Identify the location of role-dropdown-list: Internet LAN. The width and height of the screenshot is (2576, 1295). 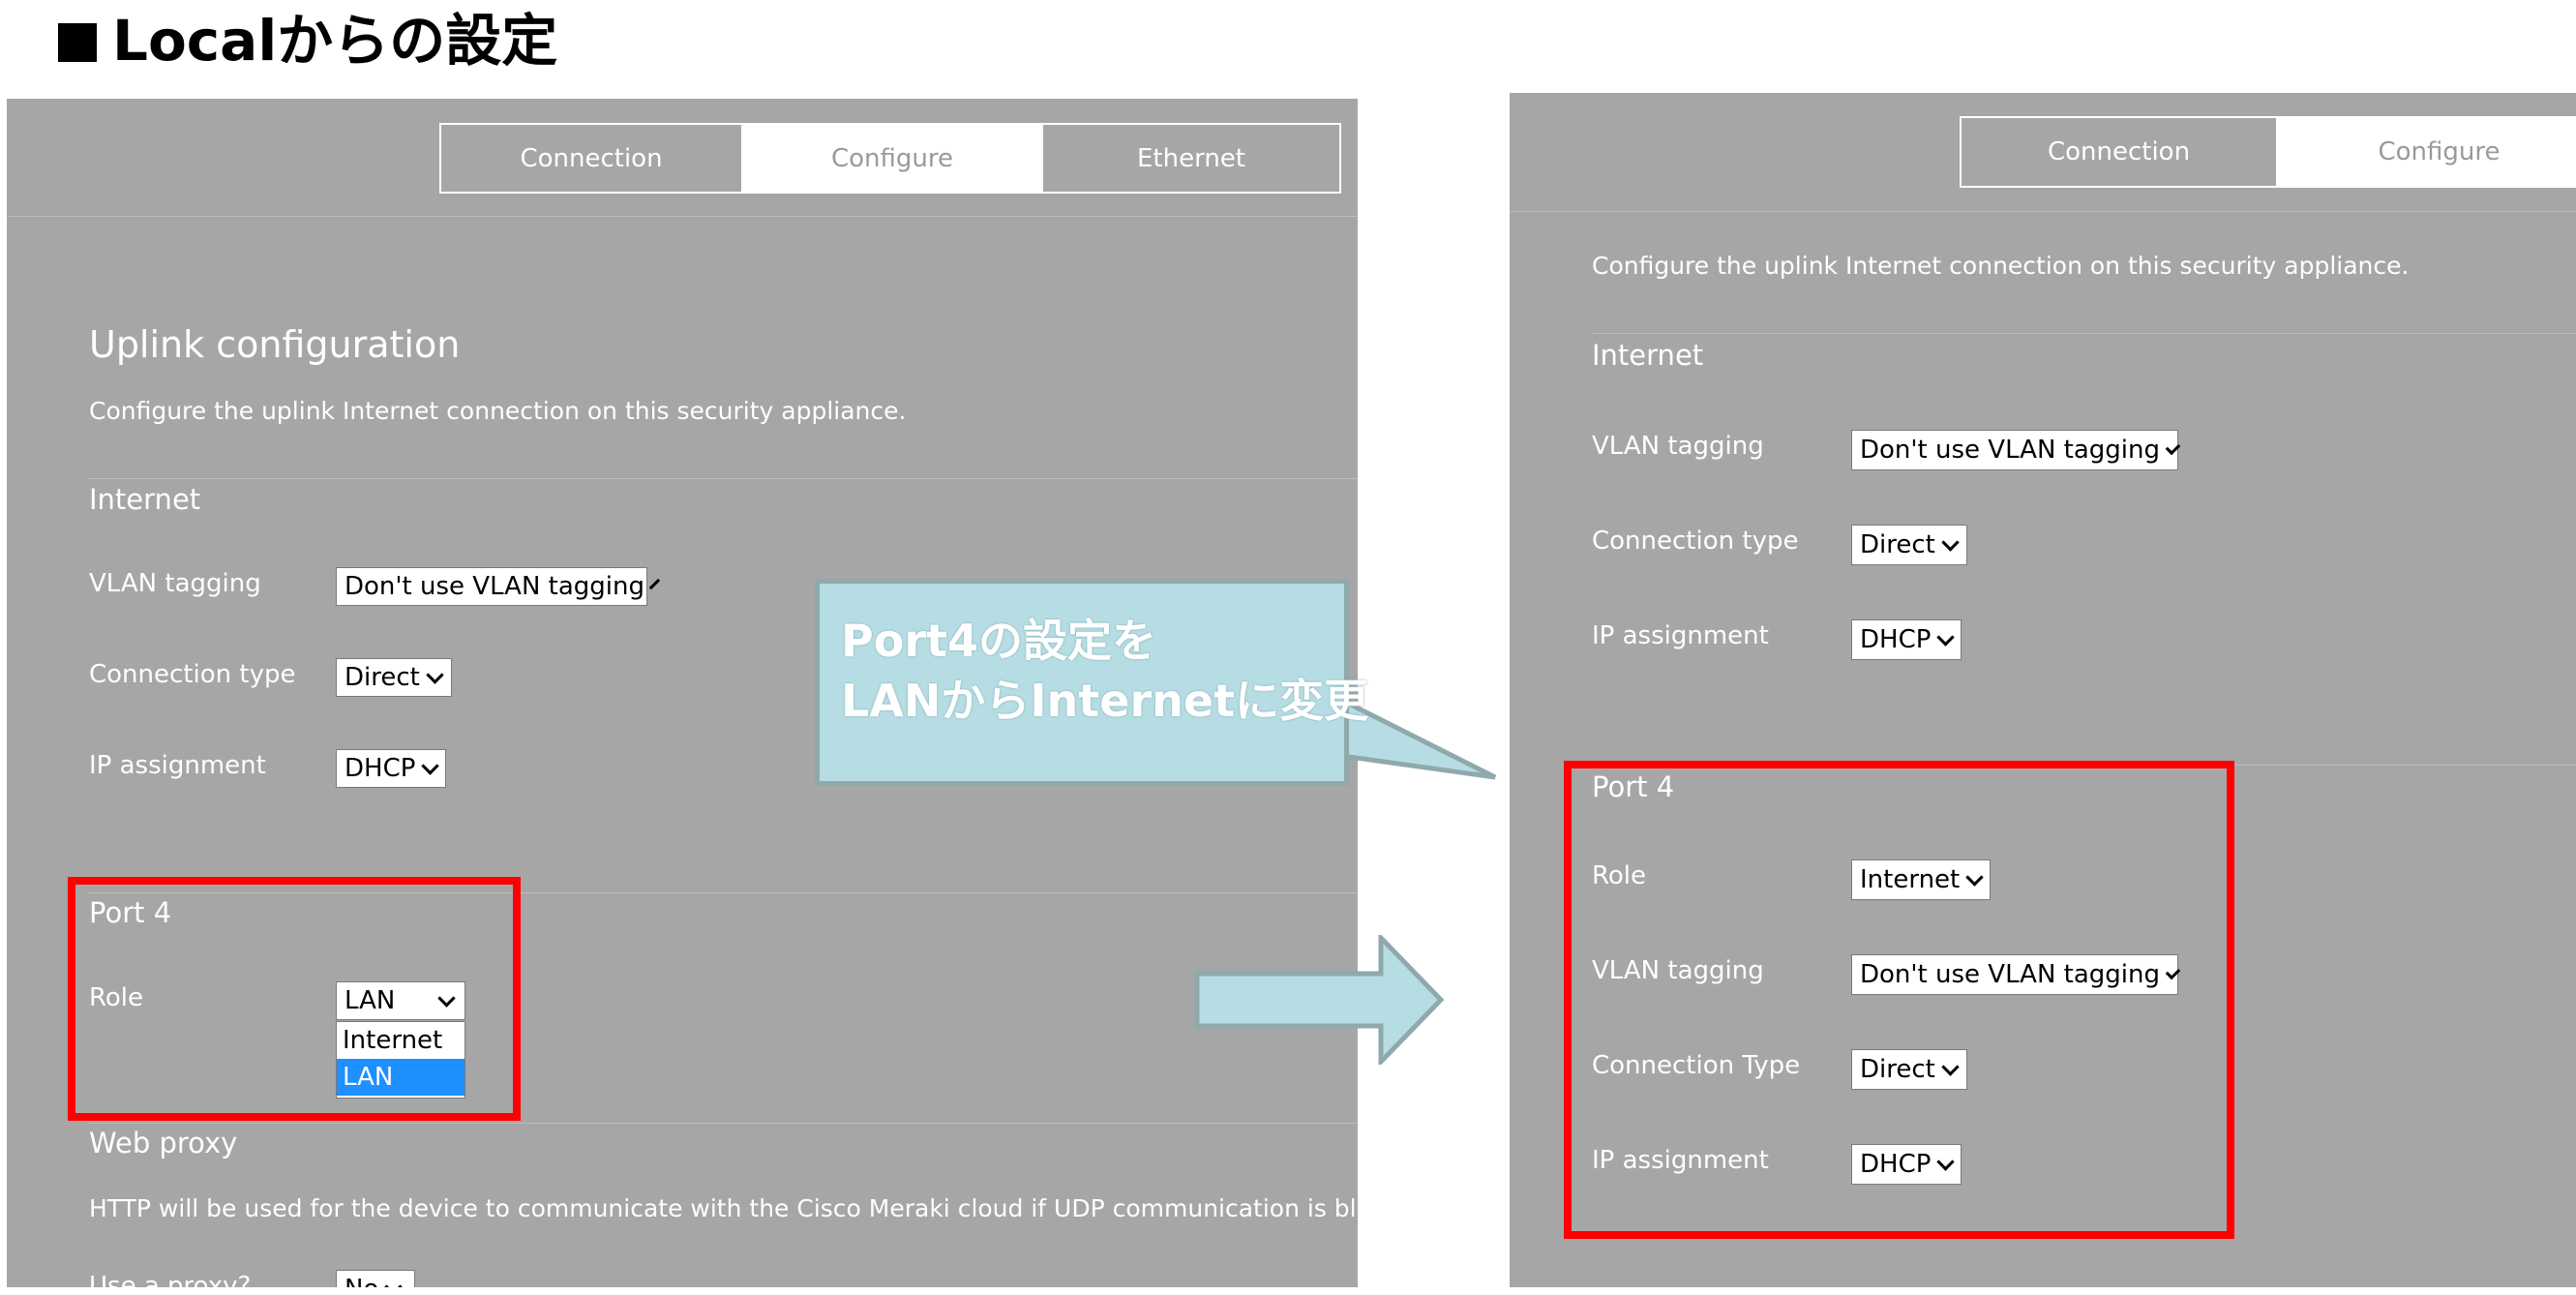
(400, 1060).